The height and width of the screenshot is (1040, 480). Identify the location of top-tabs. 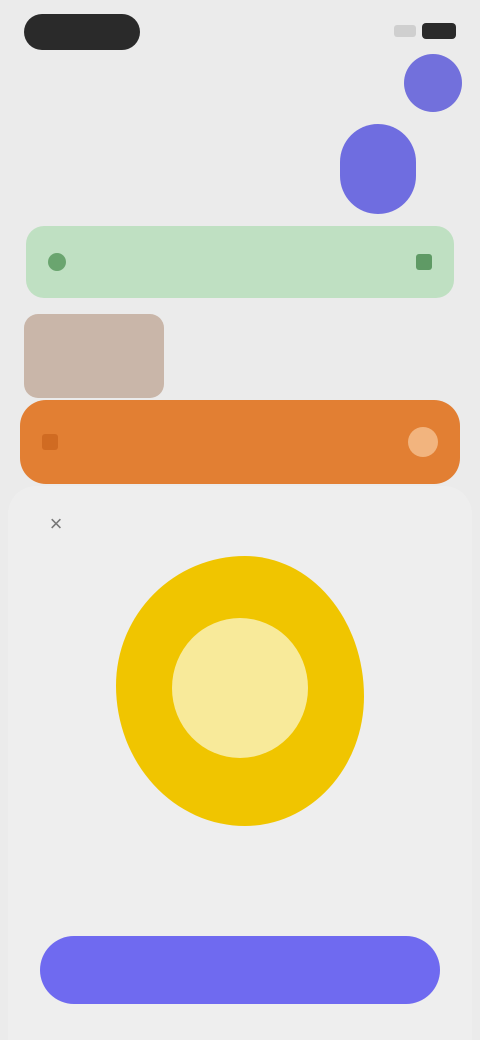
(210, 86).